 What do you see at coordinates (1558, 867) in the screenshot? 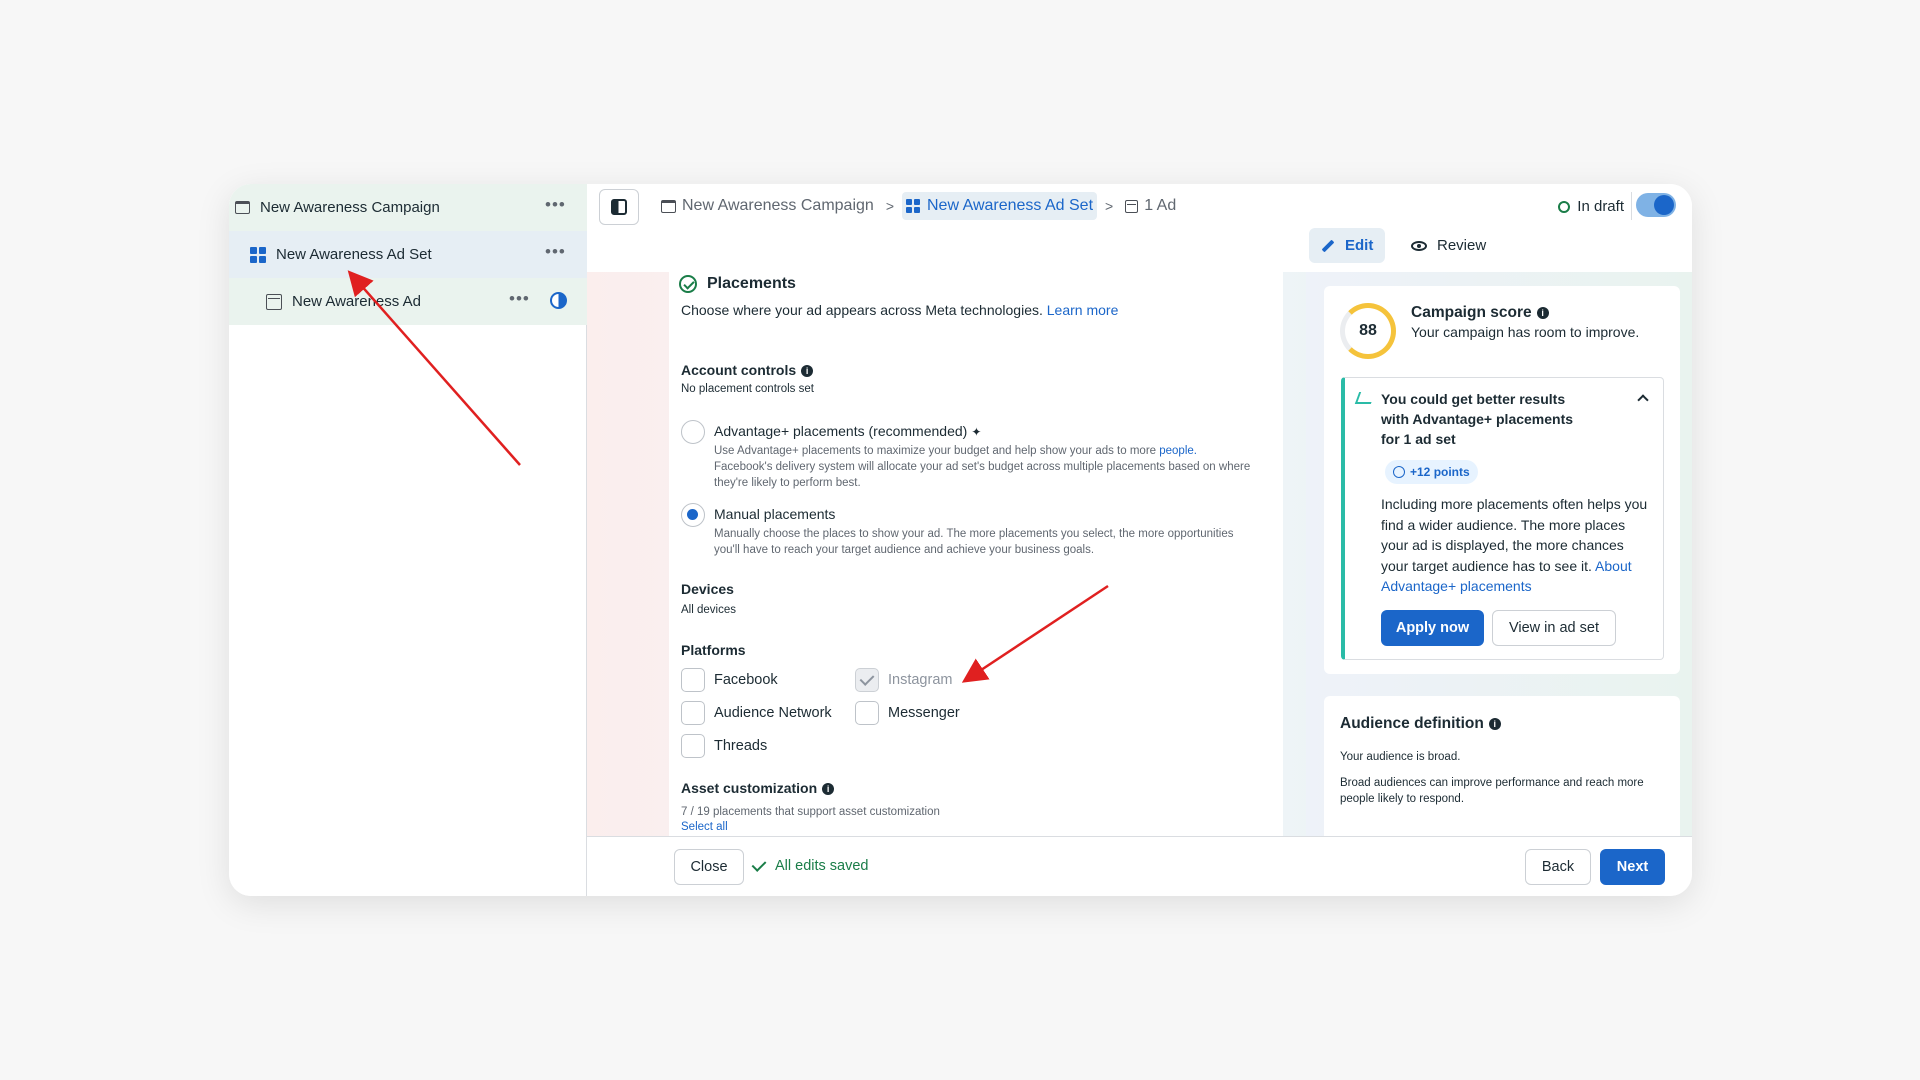
I see `back-button: Back` at bounding box center [1558, 867].